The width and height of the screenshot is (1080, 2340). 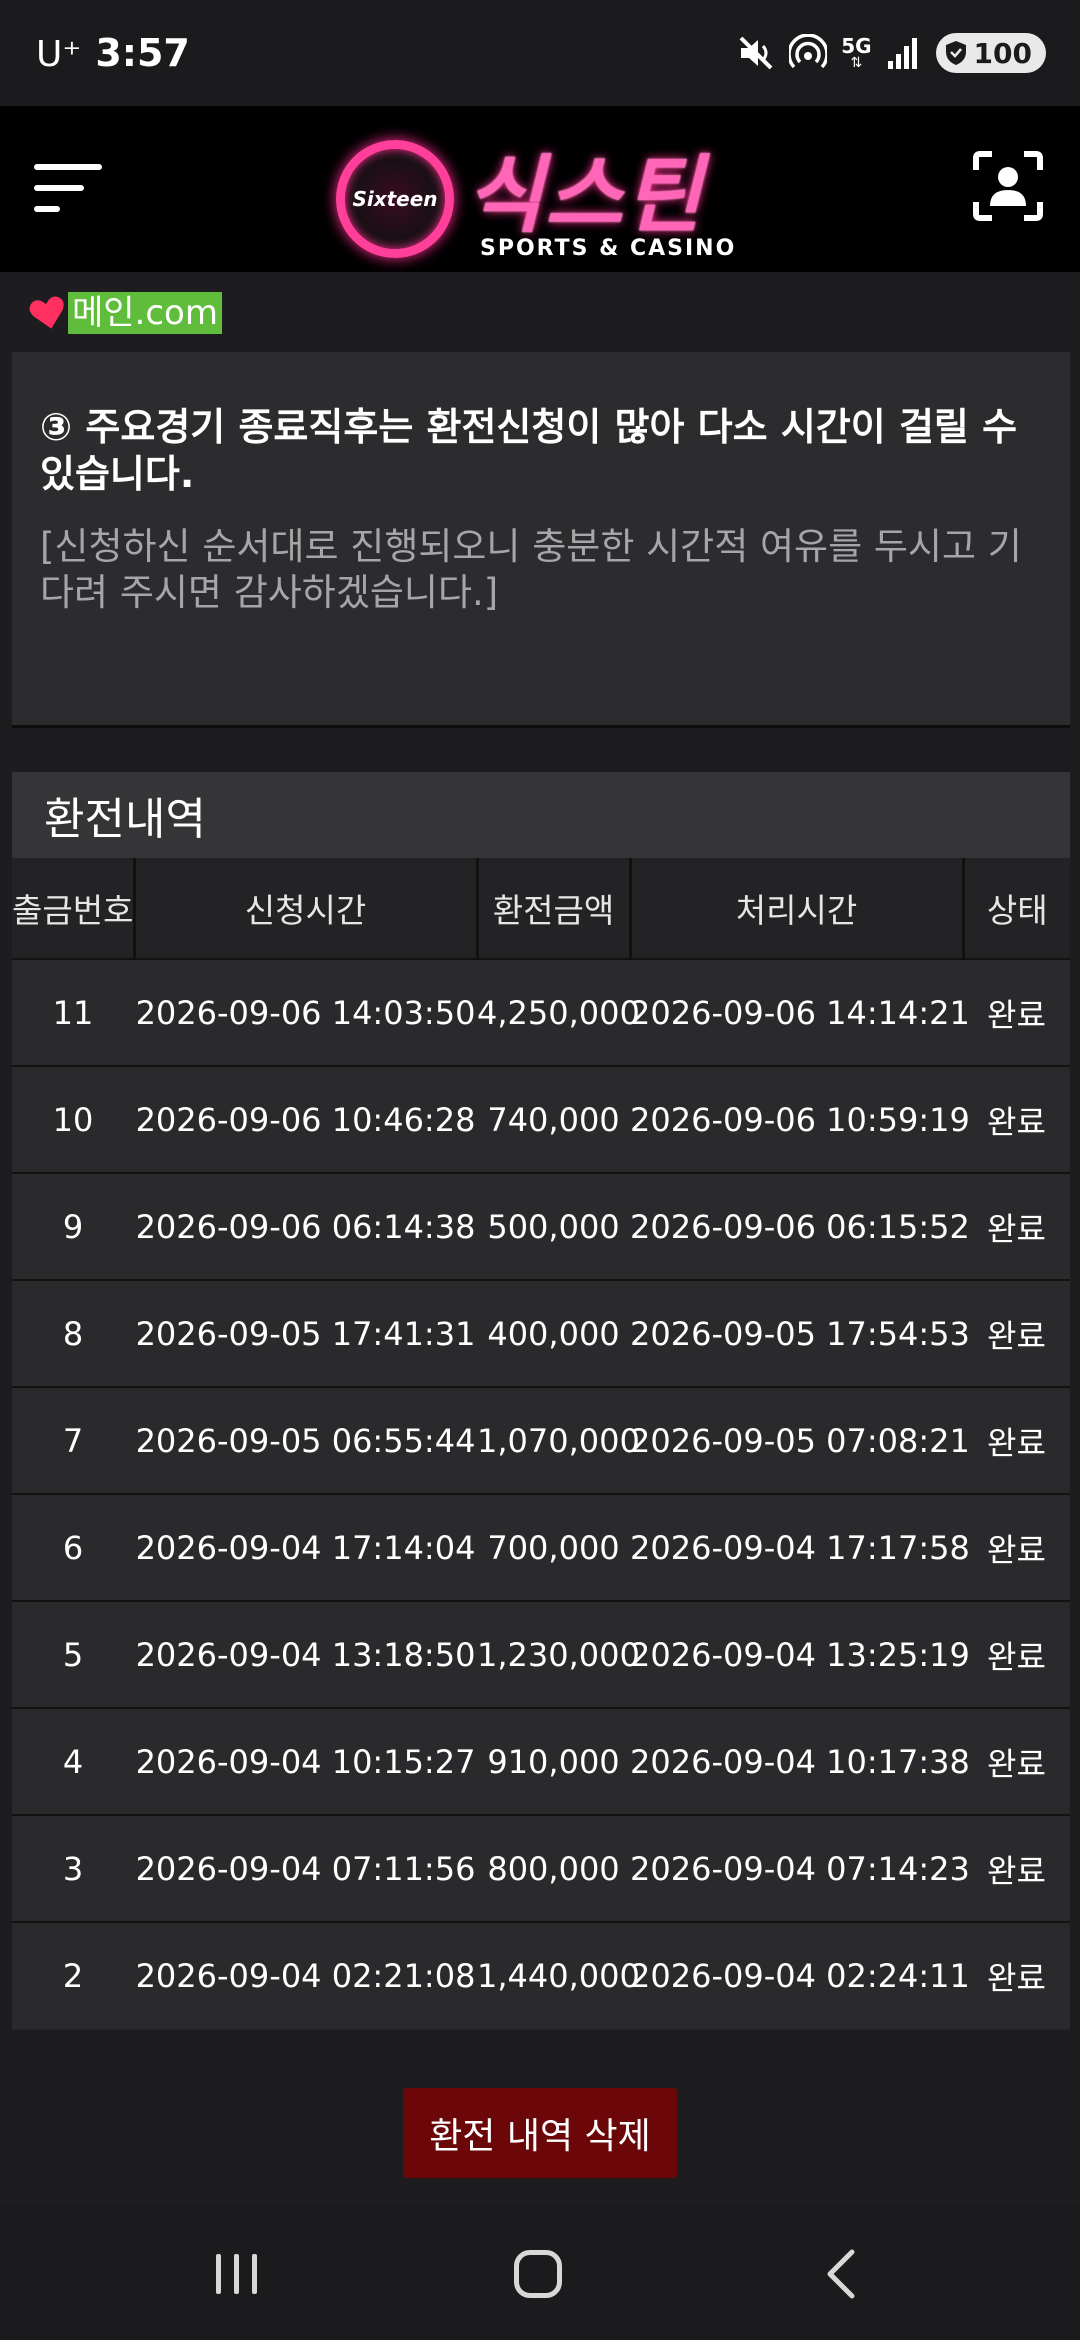 I want to click on battery-level: 100, so click(x=1002, y=53).